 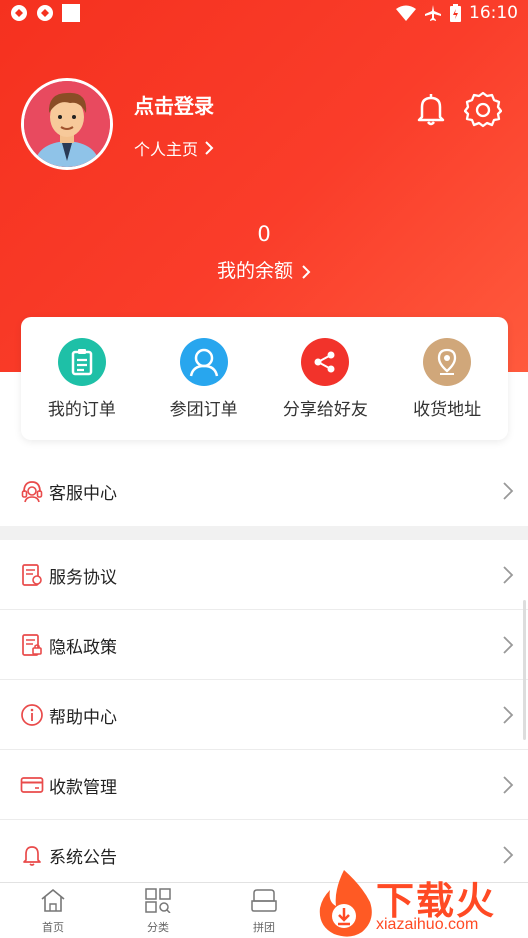 I want to click on status-bar: 16:10, so click(x=264, y=14).